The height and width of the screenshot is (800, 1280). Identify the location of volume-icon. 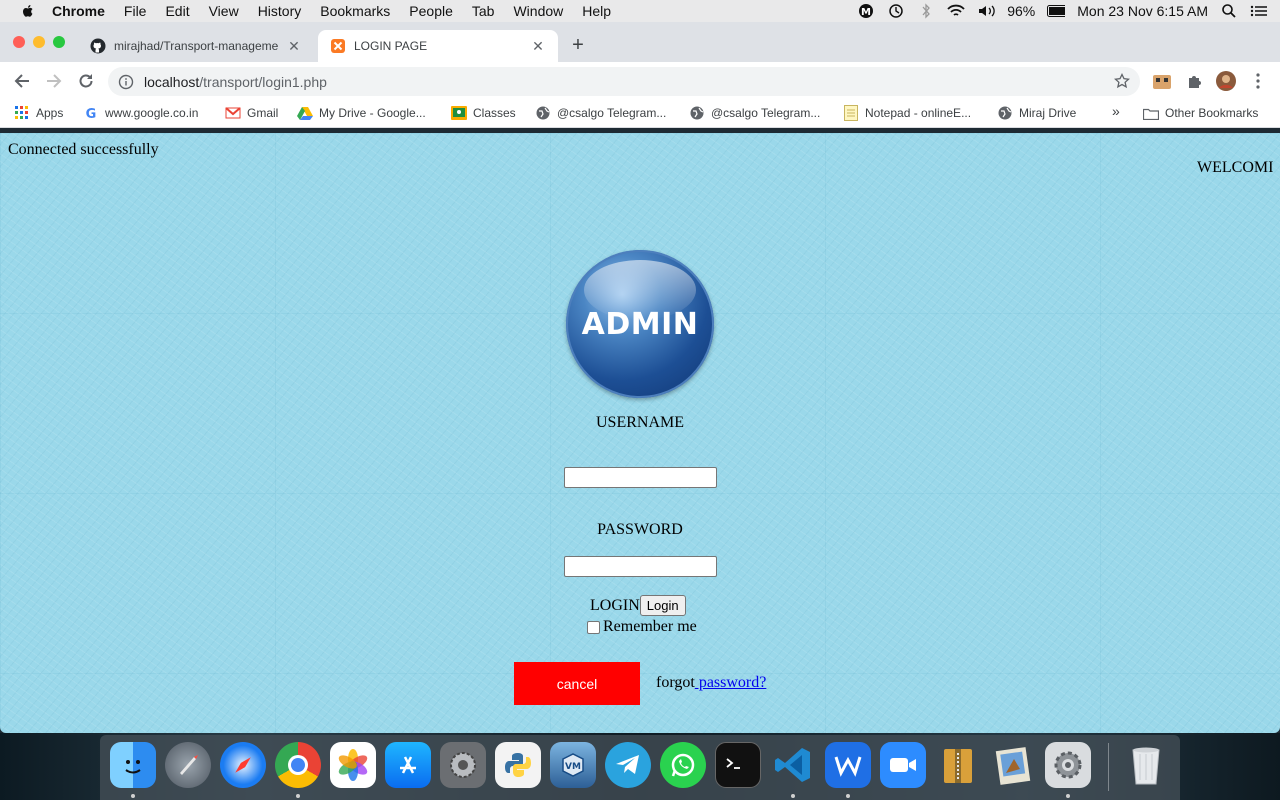
(986, 11).